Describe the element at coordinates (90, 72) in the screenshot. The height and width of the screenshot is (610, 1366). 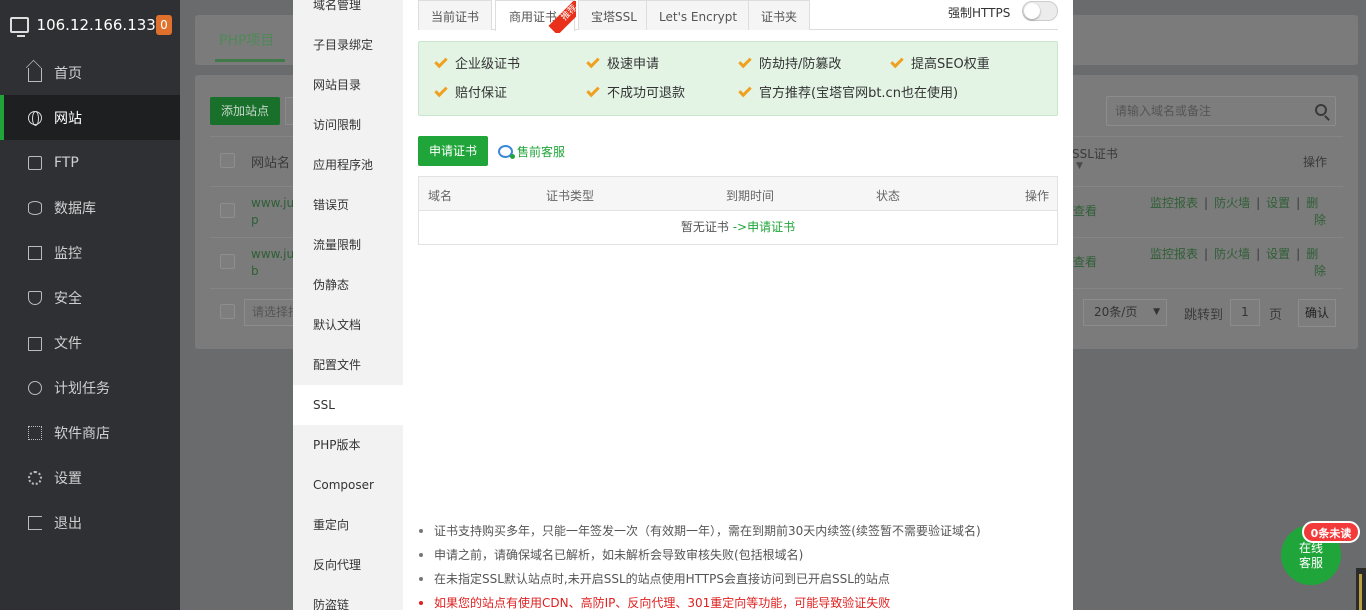
I see `sidebar-item-home: 首页` at that location.